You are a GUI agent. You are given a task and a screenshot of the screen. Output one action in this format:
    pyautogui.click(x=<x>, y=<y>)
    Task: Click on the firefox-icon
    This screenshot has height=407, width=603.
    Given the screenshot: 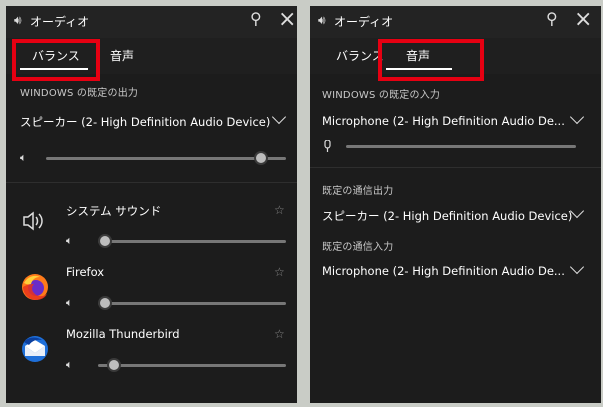 What is the action you would take?
    pyautogui.click(x=35, y=287)
    